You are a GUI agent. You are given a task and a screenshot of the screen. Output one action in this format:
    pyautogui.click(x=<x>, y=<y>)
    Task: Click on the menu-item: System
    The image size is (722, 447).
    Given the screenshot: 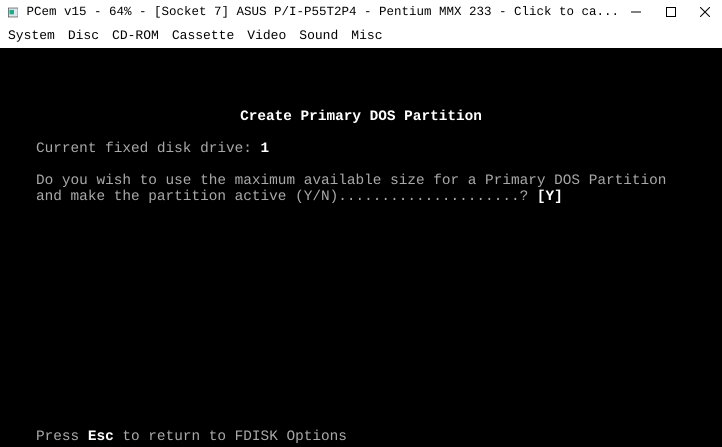 What is the action you would take?
    pyautogui.click(x=31, y=36)
    